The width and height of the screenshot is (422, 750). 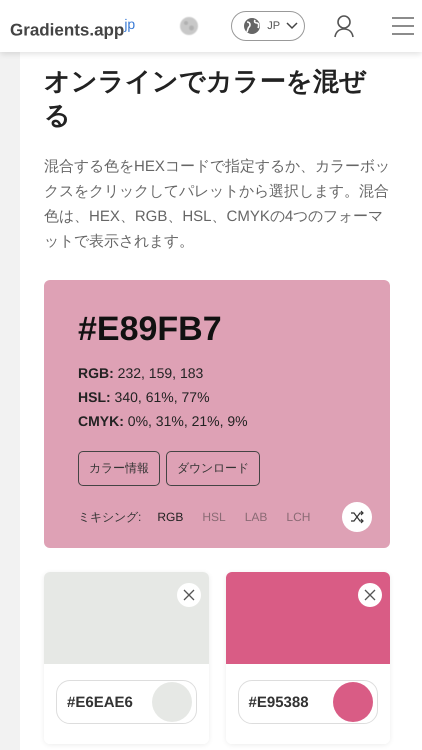 What do you see at coordinates (308, 702) in the screenshot?
I see `hex-input-field: #E95388` at bounding box center [308, 702].